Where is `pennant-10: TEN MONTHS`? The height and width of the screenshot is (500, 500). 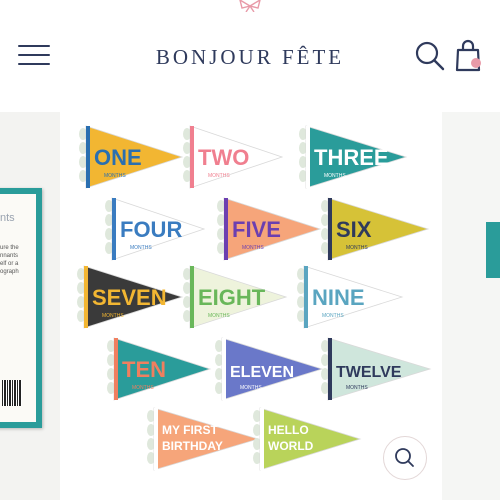 pennant-10: TEN MONTHS is located at coordinates (159, 369).